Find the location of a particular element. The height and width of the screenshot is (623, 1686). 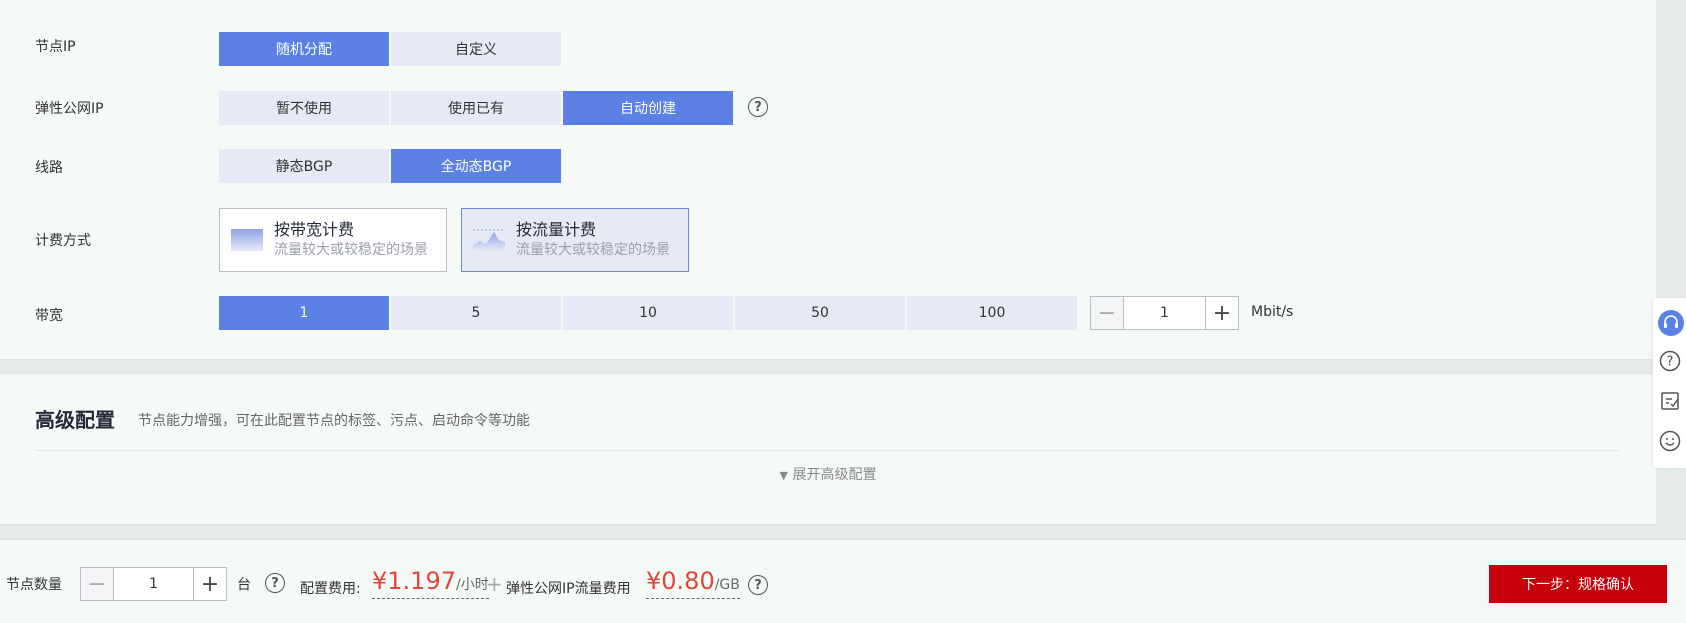

plus-sign: + is located at coordinates (494, 584).